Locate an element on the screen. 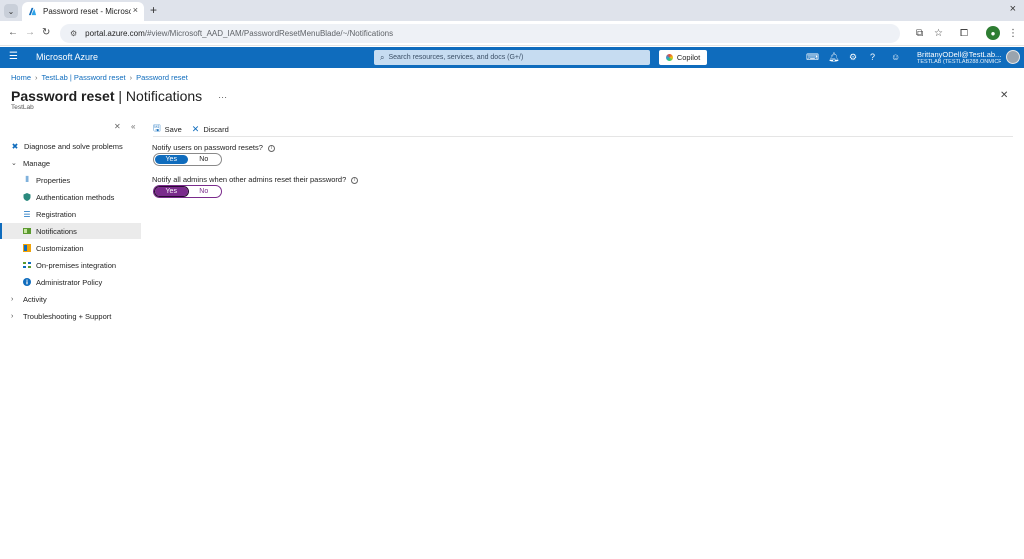  notify-admins-yes-option: Yes is located at coordinates (171, 191).